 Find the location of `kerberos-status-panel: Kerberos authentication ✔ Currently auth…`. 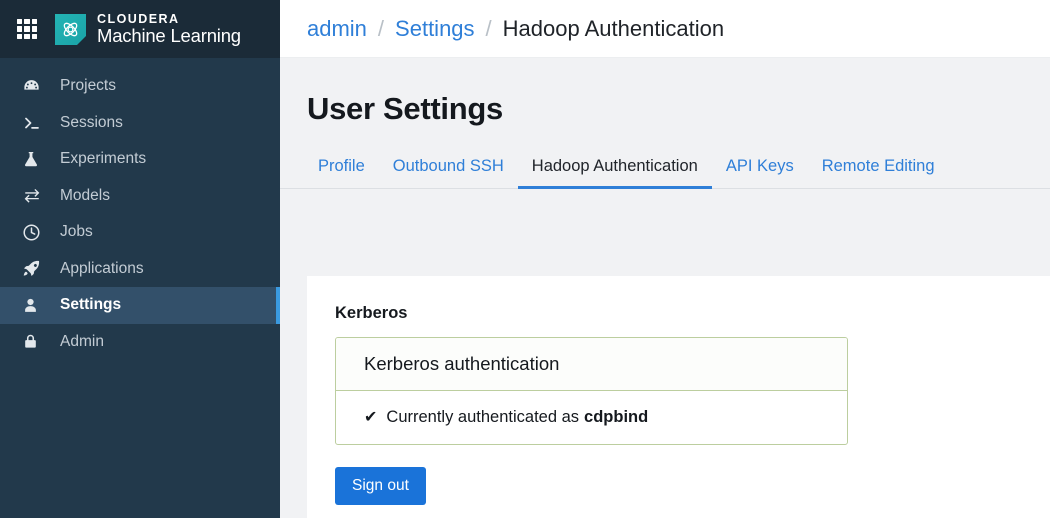

kerberos-status-panel: Kerberos authentication ✔ Currently auth… is located at coordinates (591, 391).